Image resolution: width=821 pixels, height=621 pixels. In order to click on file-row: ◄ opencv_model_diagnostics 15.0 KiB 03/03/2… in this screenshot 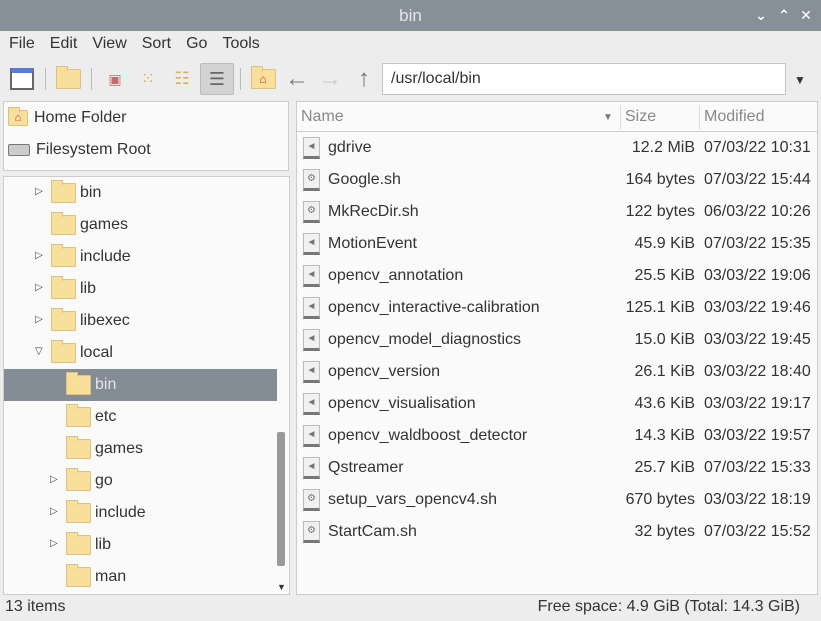, I will do `click(557, 340)`.